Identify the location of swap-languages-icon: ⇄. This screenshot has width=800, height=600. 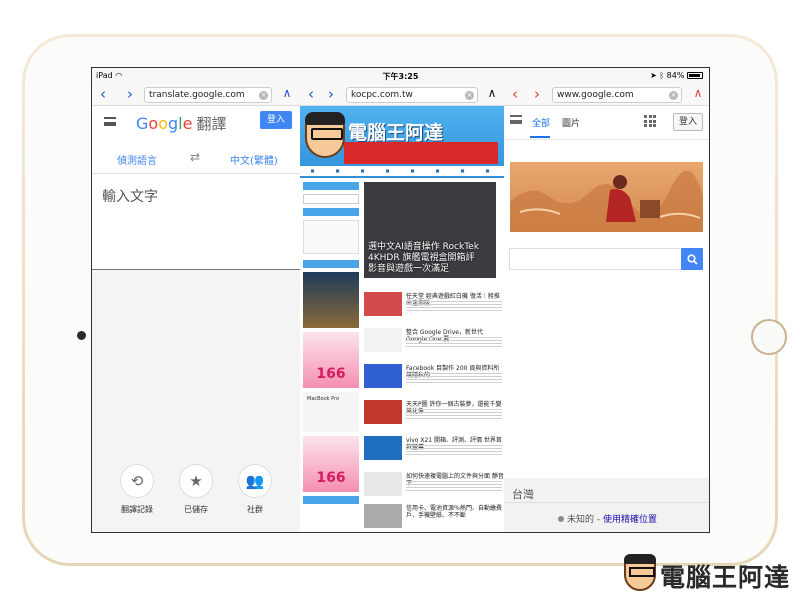
(195, 157).